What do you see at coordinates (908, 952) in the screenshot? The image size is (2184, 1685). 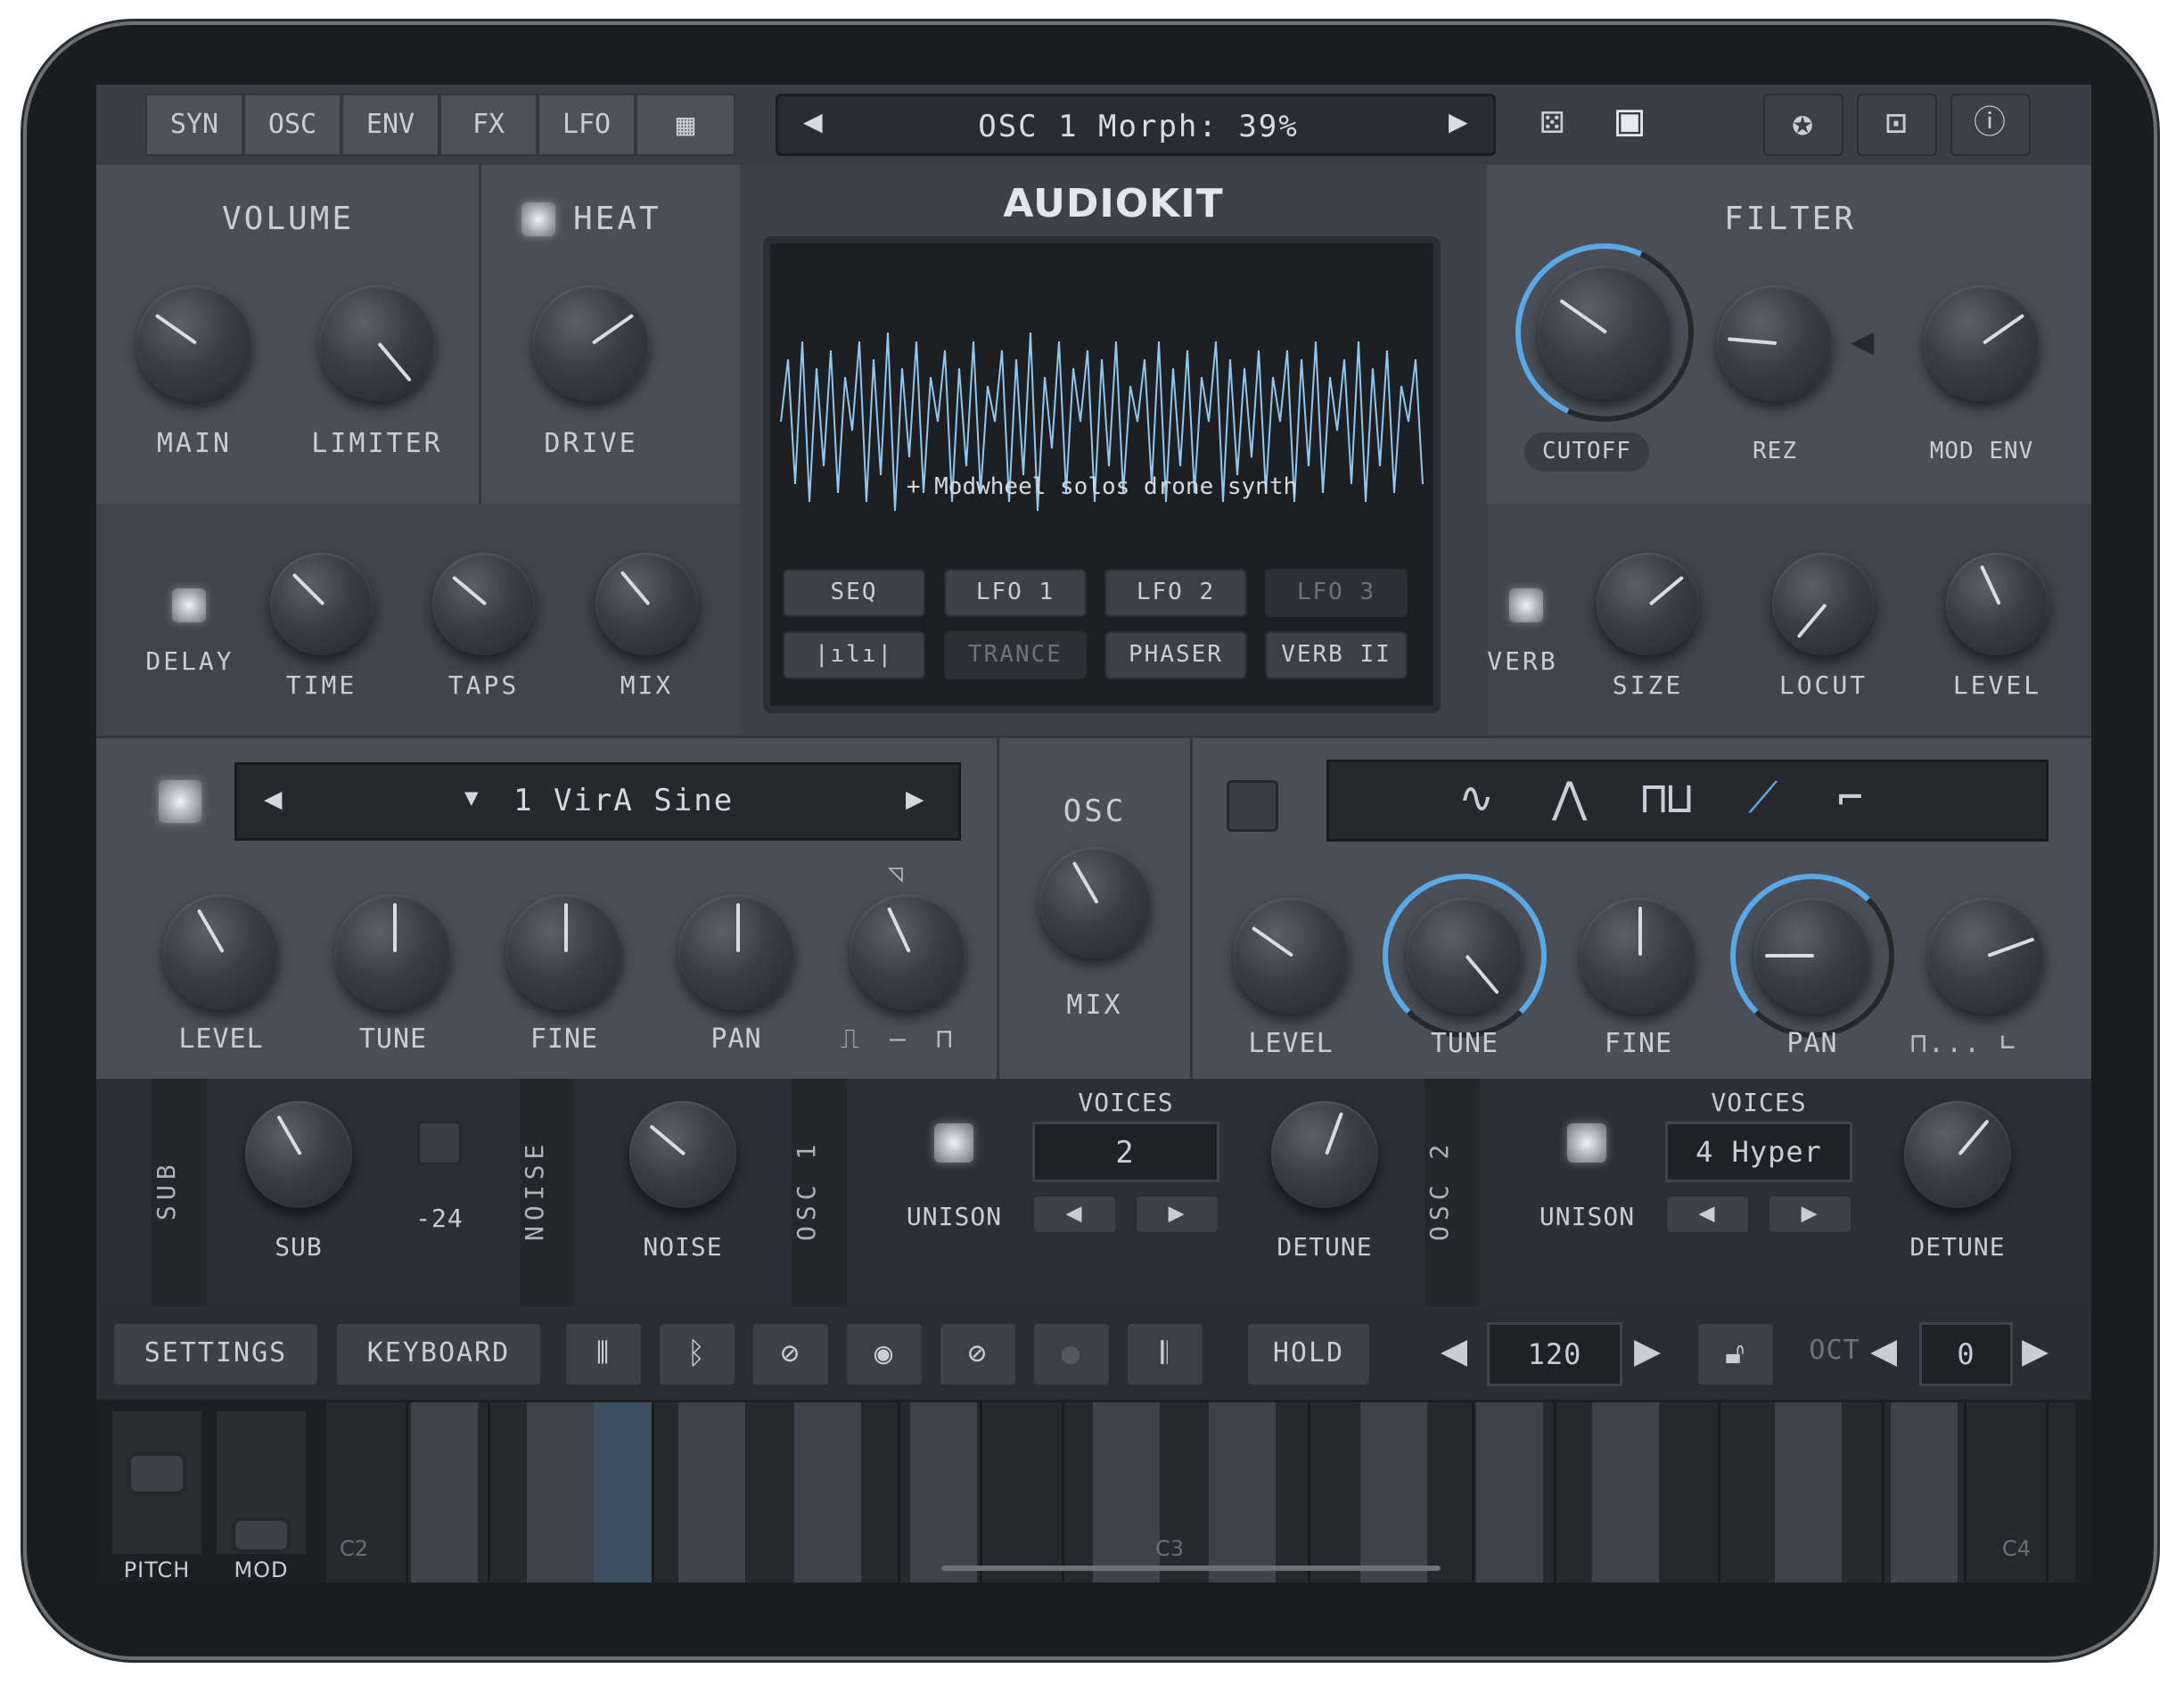 I see `osc1-morph-knob` at bounding box center [908, 952].